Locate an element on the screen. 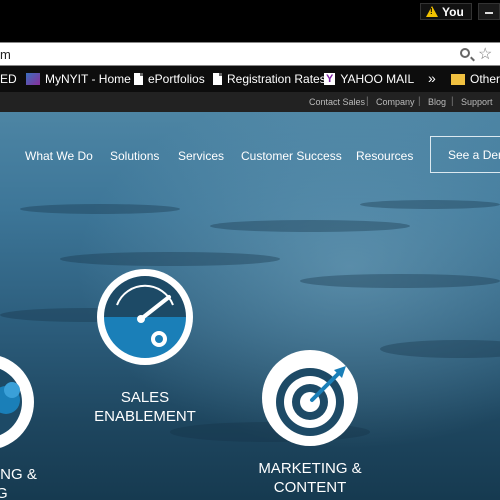 Image resolution: width=500 pixels, height=500 pixels. mynyit-icon is located at coordinates (33, 79).